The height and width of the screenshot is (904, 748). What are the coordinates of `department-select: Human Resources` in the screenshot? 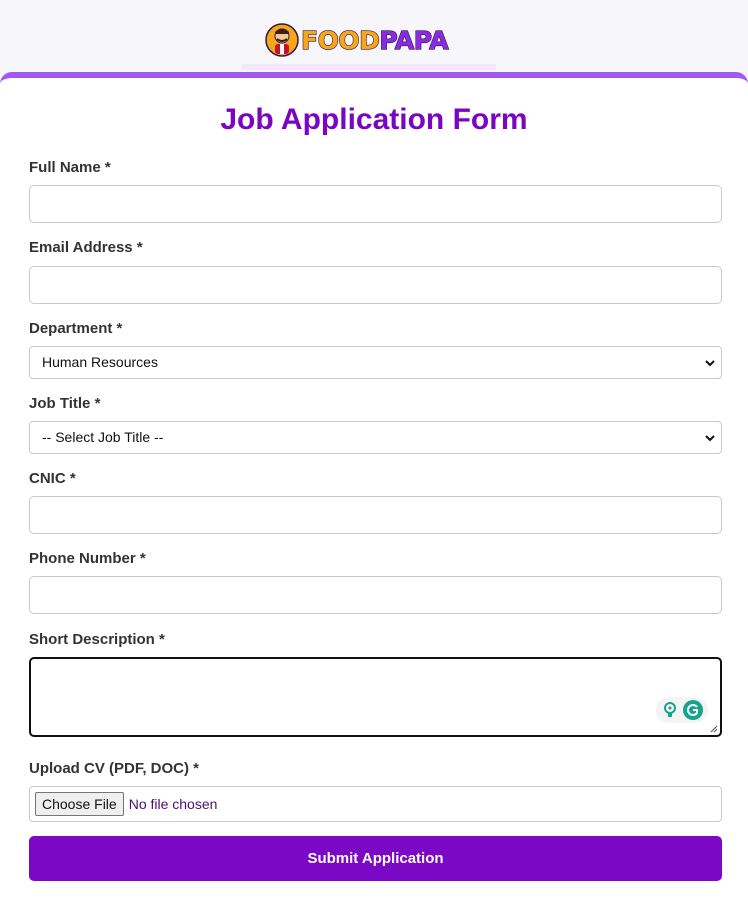 It's located at (375, 362).